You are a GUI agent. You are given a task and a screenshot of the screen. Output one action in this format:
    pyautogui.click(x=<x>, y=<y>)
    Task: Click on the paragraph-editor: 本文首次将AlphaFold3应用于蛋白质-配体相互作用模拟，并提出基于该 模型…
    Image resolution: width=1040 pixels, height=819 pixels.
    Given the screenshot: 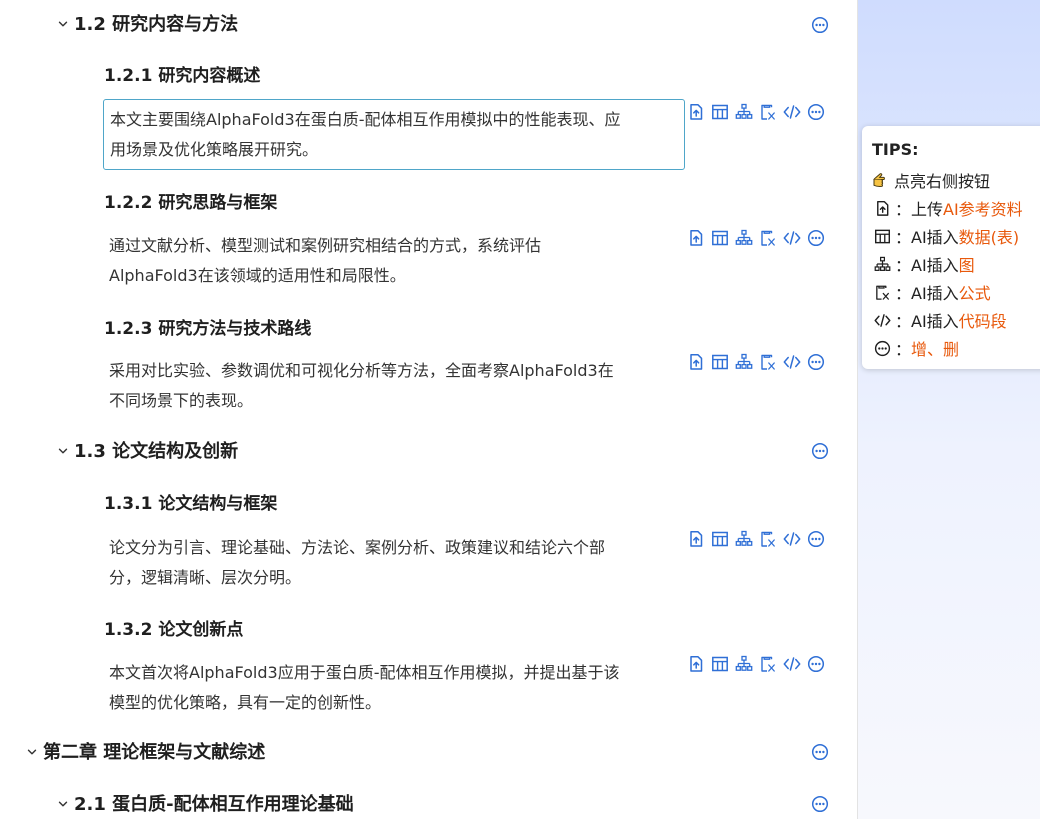 What is the action you would take?
    pyautogui.click(x=394, y=688)
    